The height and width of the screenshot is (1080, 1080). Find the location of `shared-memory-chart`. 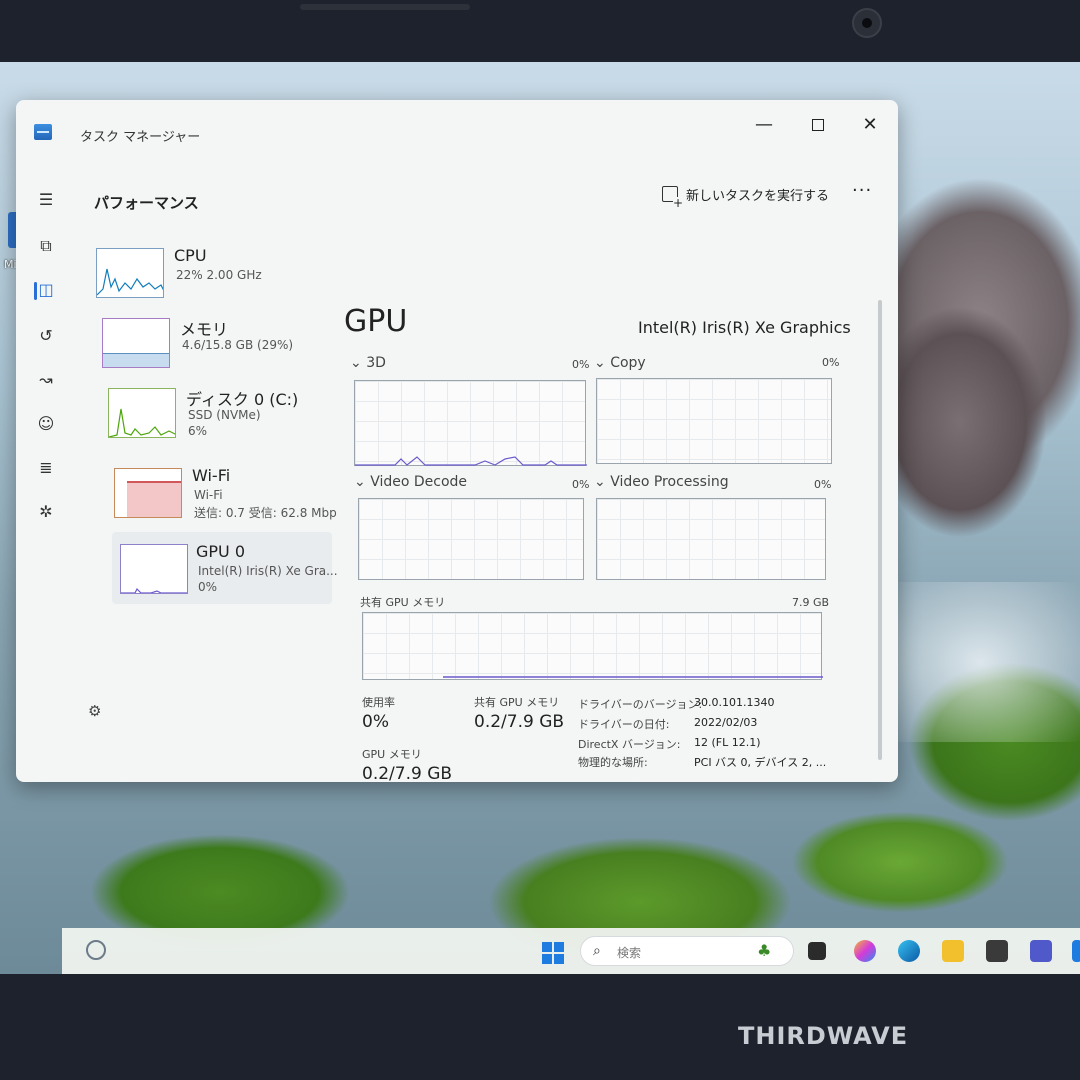

shared-memory-chart is located at coordinates (633, 677).